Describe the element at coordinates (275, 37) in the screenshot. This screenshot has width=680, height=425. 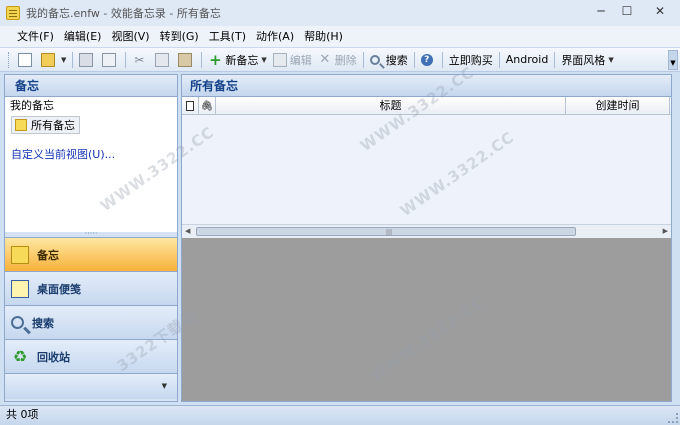
I see `menu-actions: 动作(A)` at that location.